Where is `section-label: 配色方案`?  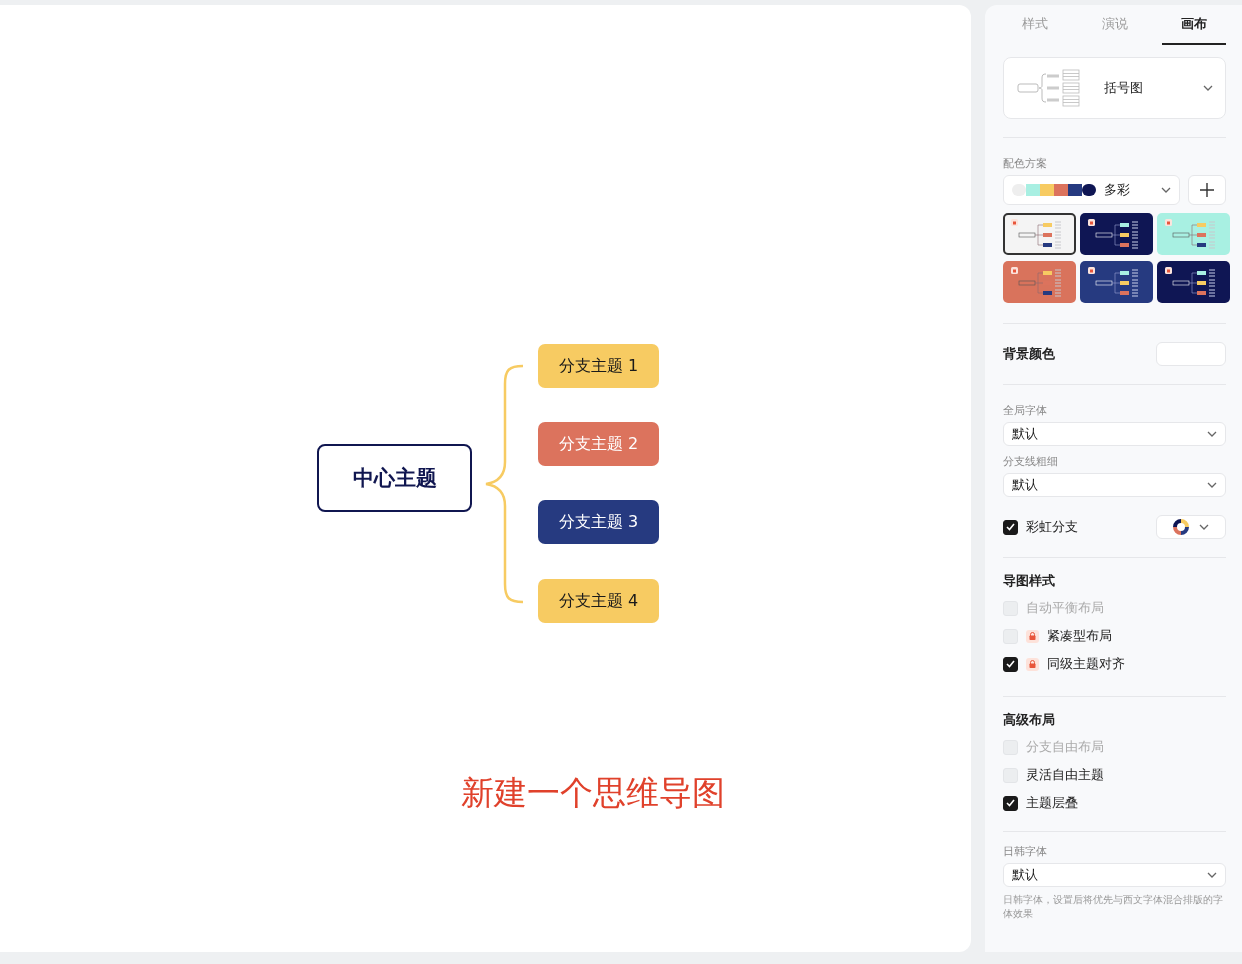 section-label: 配色方案 is located at coordinates (1025, 163).